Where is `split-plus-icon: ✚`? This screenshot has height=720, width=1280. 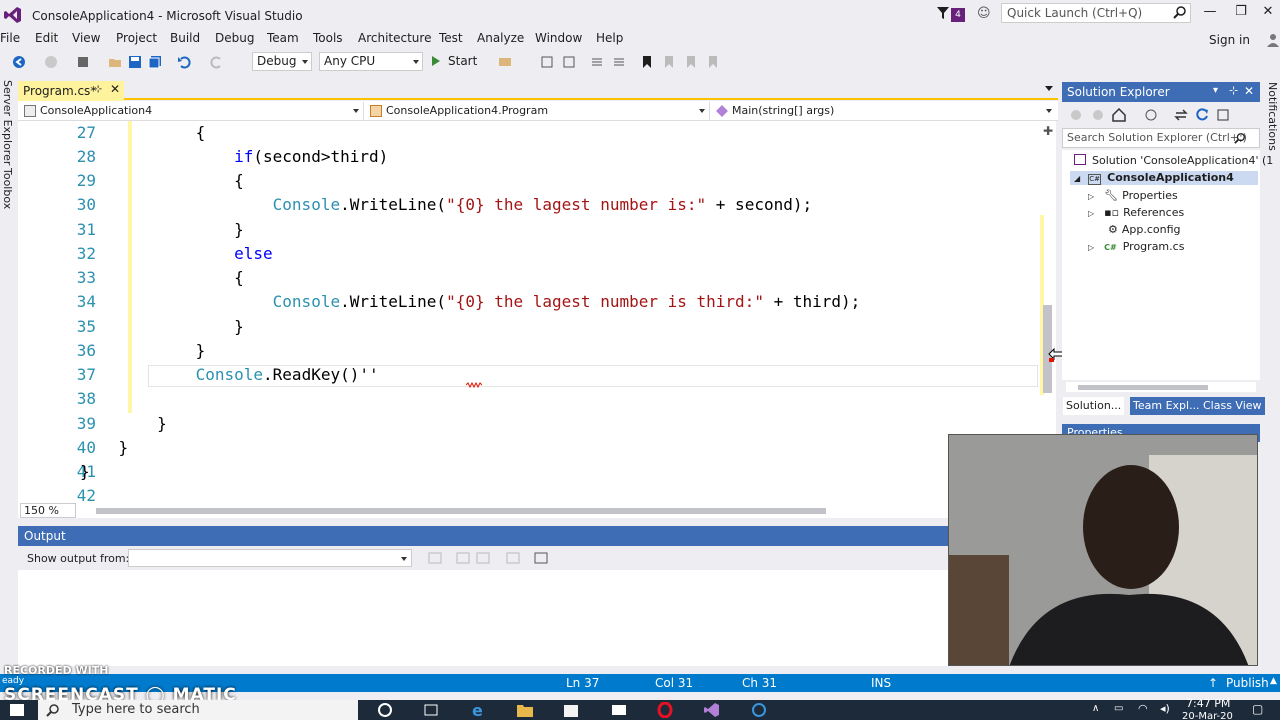 split-plus-icon: ✚ is located at coordinates (1048, 131).